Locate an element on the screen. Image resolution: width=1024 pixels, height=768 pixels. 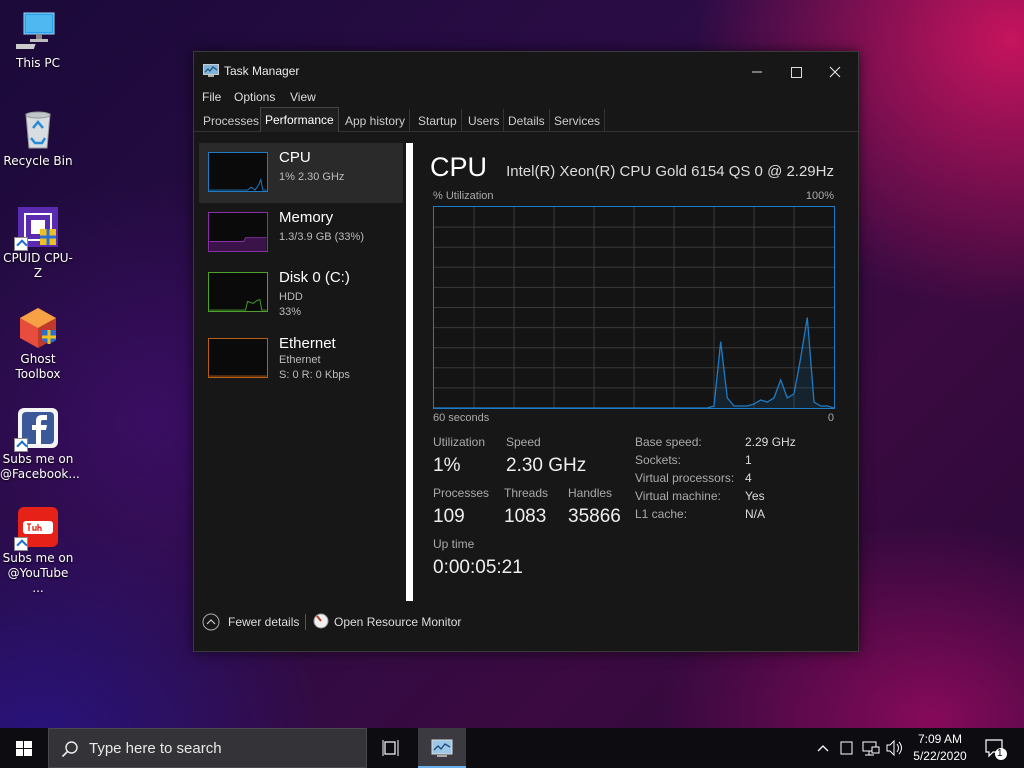
youtube-icon is located at coordinates (37, 528).